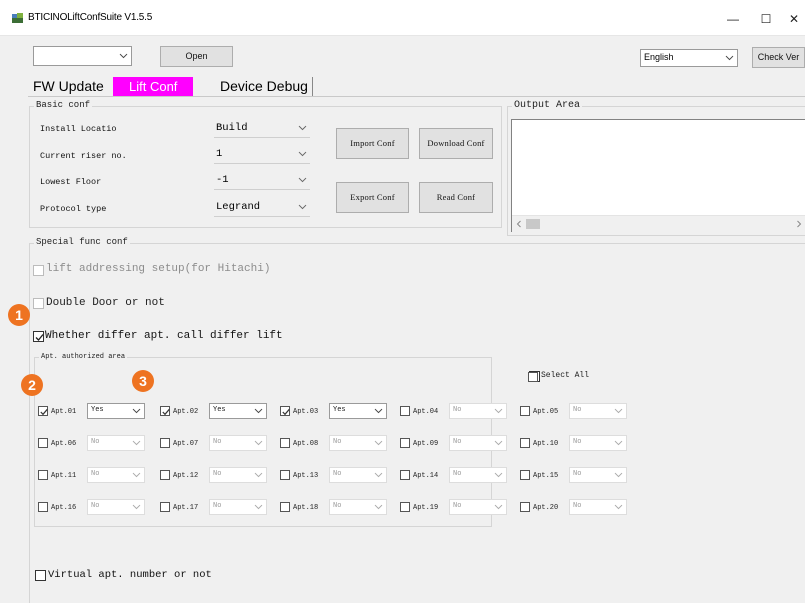 This screenshot has height=603, width=805. What do you see at coordinates (43, 475) in the screenshot?
I see `apt-11-checkbox` at bounding box center [43, 475].